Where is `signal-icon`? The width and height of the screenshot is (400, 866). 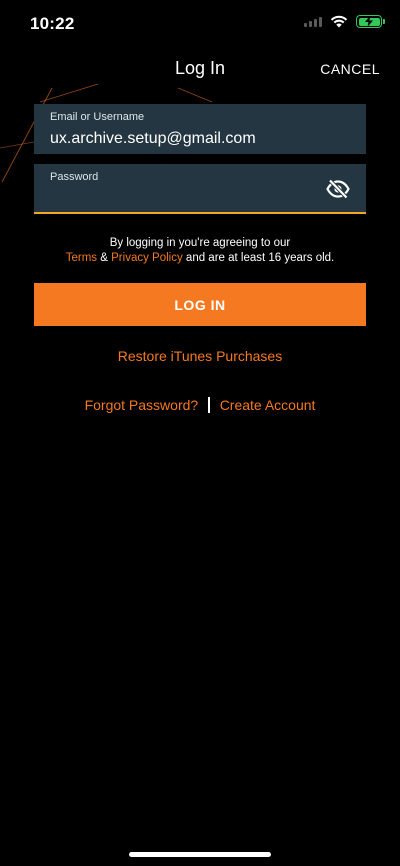 signal-icon is located at coordinates (313, 21).